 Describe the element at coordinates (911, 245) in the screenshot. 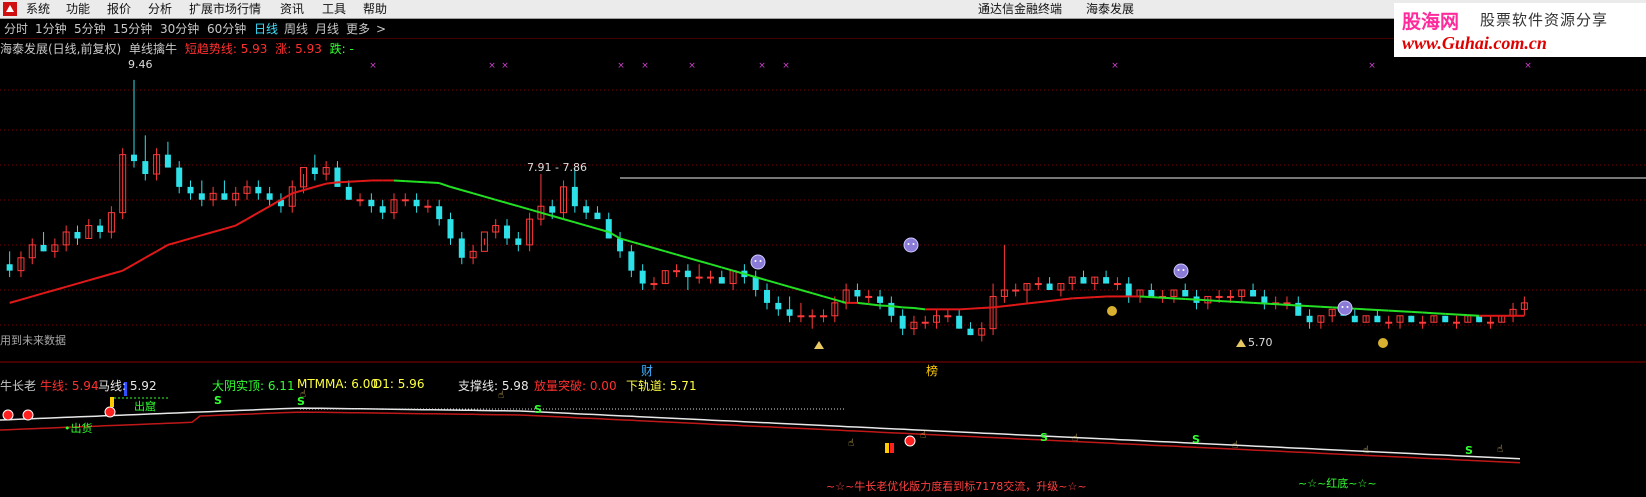

I see `purple-face-icon` at that location.